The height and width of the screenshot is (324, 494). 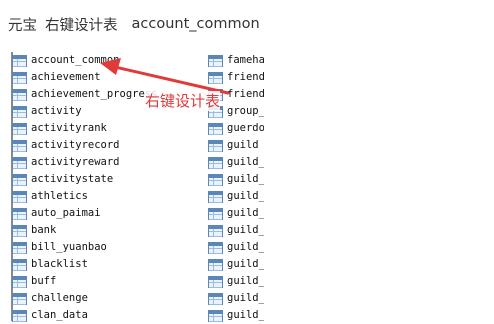 I want to click on annotation-arrow, so click(x=165, y=76).